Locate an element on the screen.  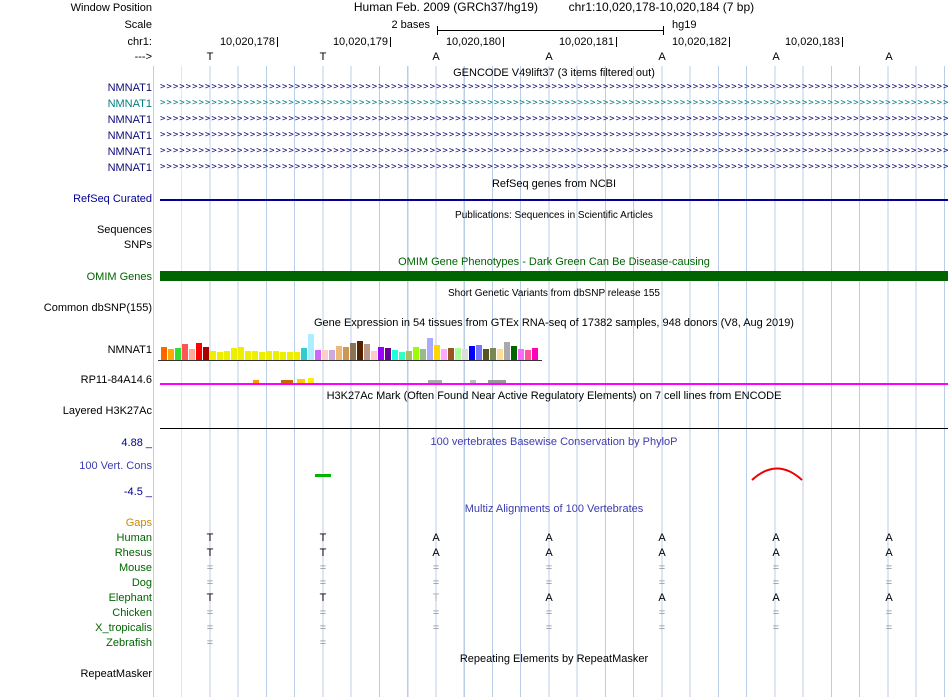
track-label-omim-genes: OMIM Genes is located at coordinates (76, 277).